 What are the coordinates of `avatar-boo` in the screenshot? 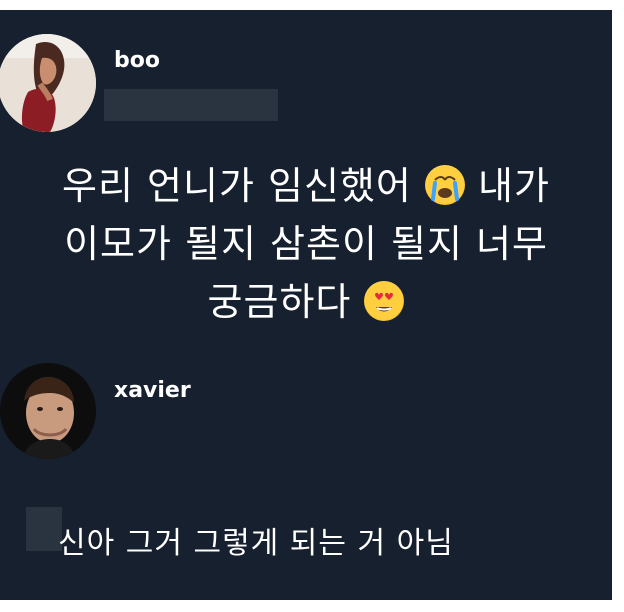 It's located at (48, 83).